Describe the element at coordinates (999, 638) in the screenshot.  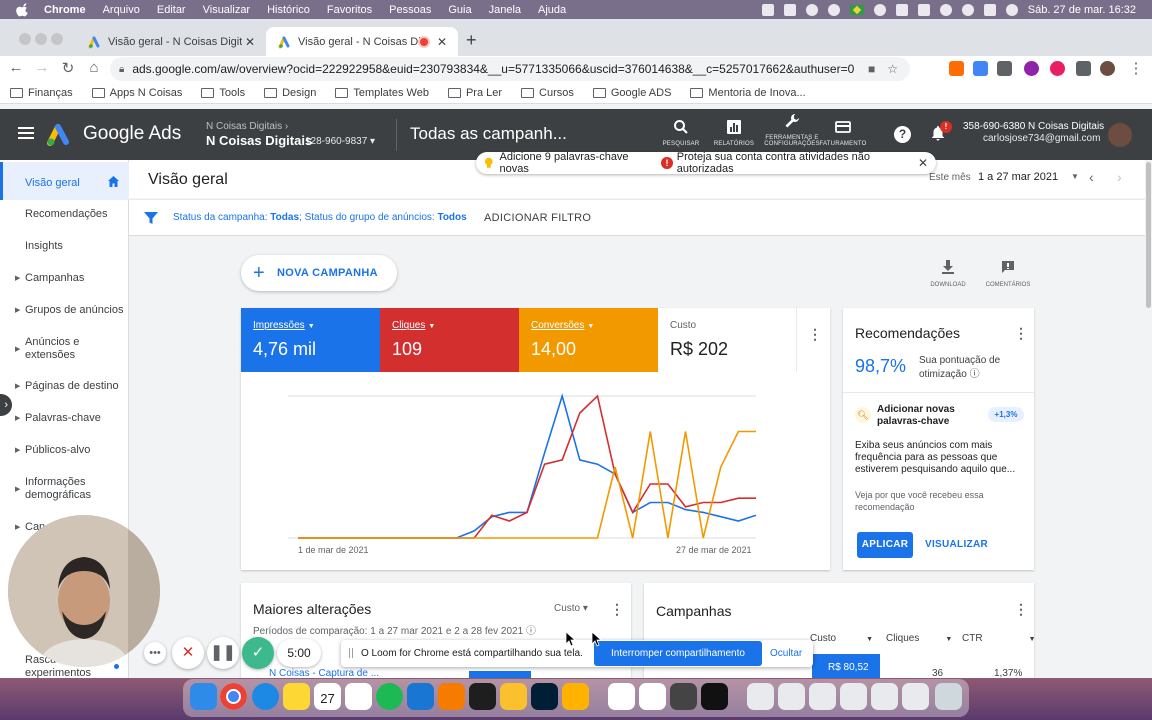
I see `column-header-ctr: CTR ▼` at that location.